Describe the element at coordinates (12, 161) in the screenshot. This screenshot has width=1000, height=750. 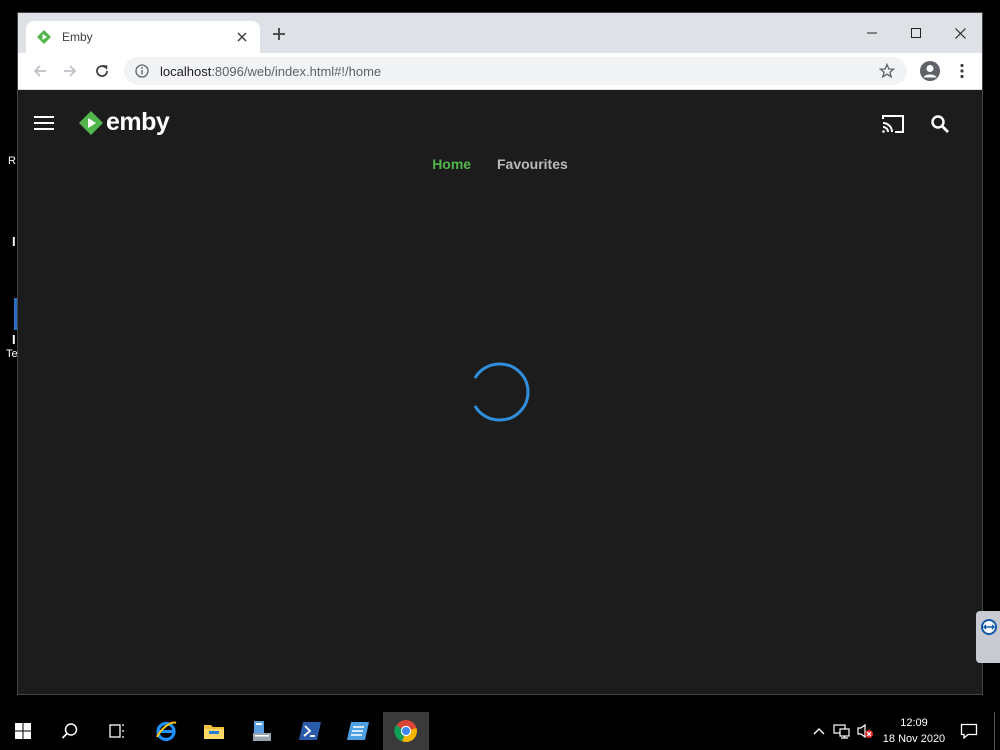
I see `desktop-label-fragment: R` at that location.